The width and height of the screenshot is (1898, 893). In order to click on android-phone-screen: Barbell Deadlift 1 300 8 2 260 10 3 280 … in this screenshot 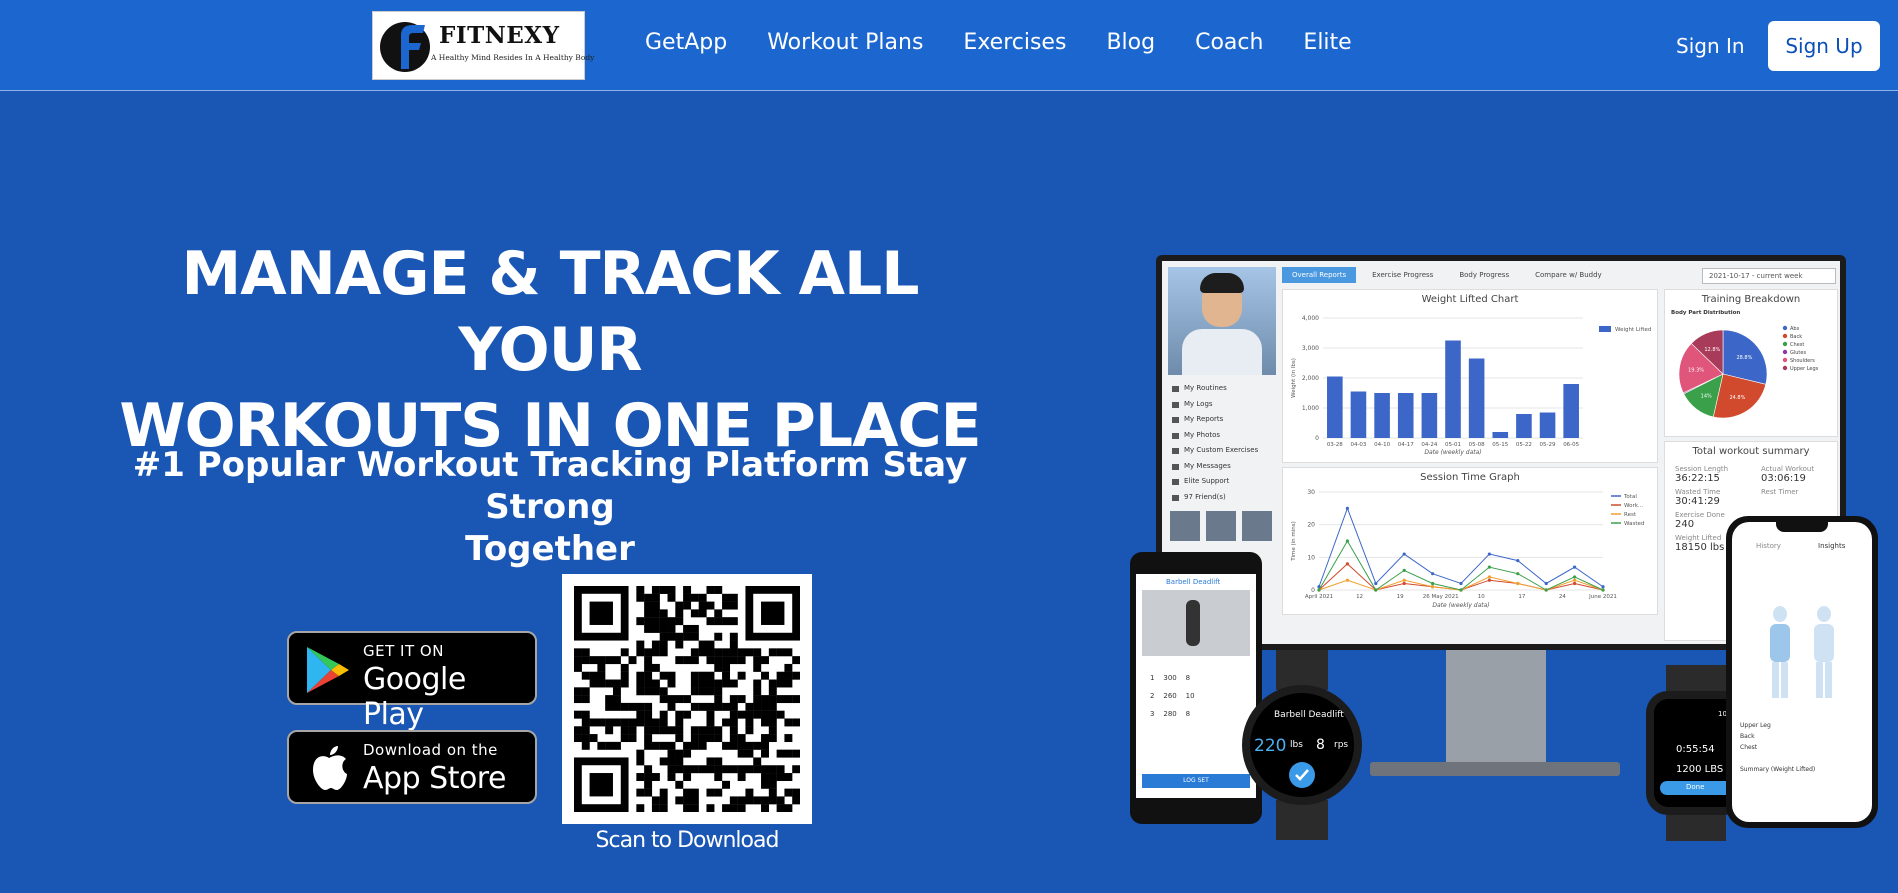, I will do `click(1196, 686)`.